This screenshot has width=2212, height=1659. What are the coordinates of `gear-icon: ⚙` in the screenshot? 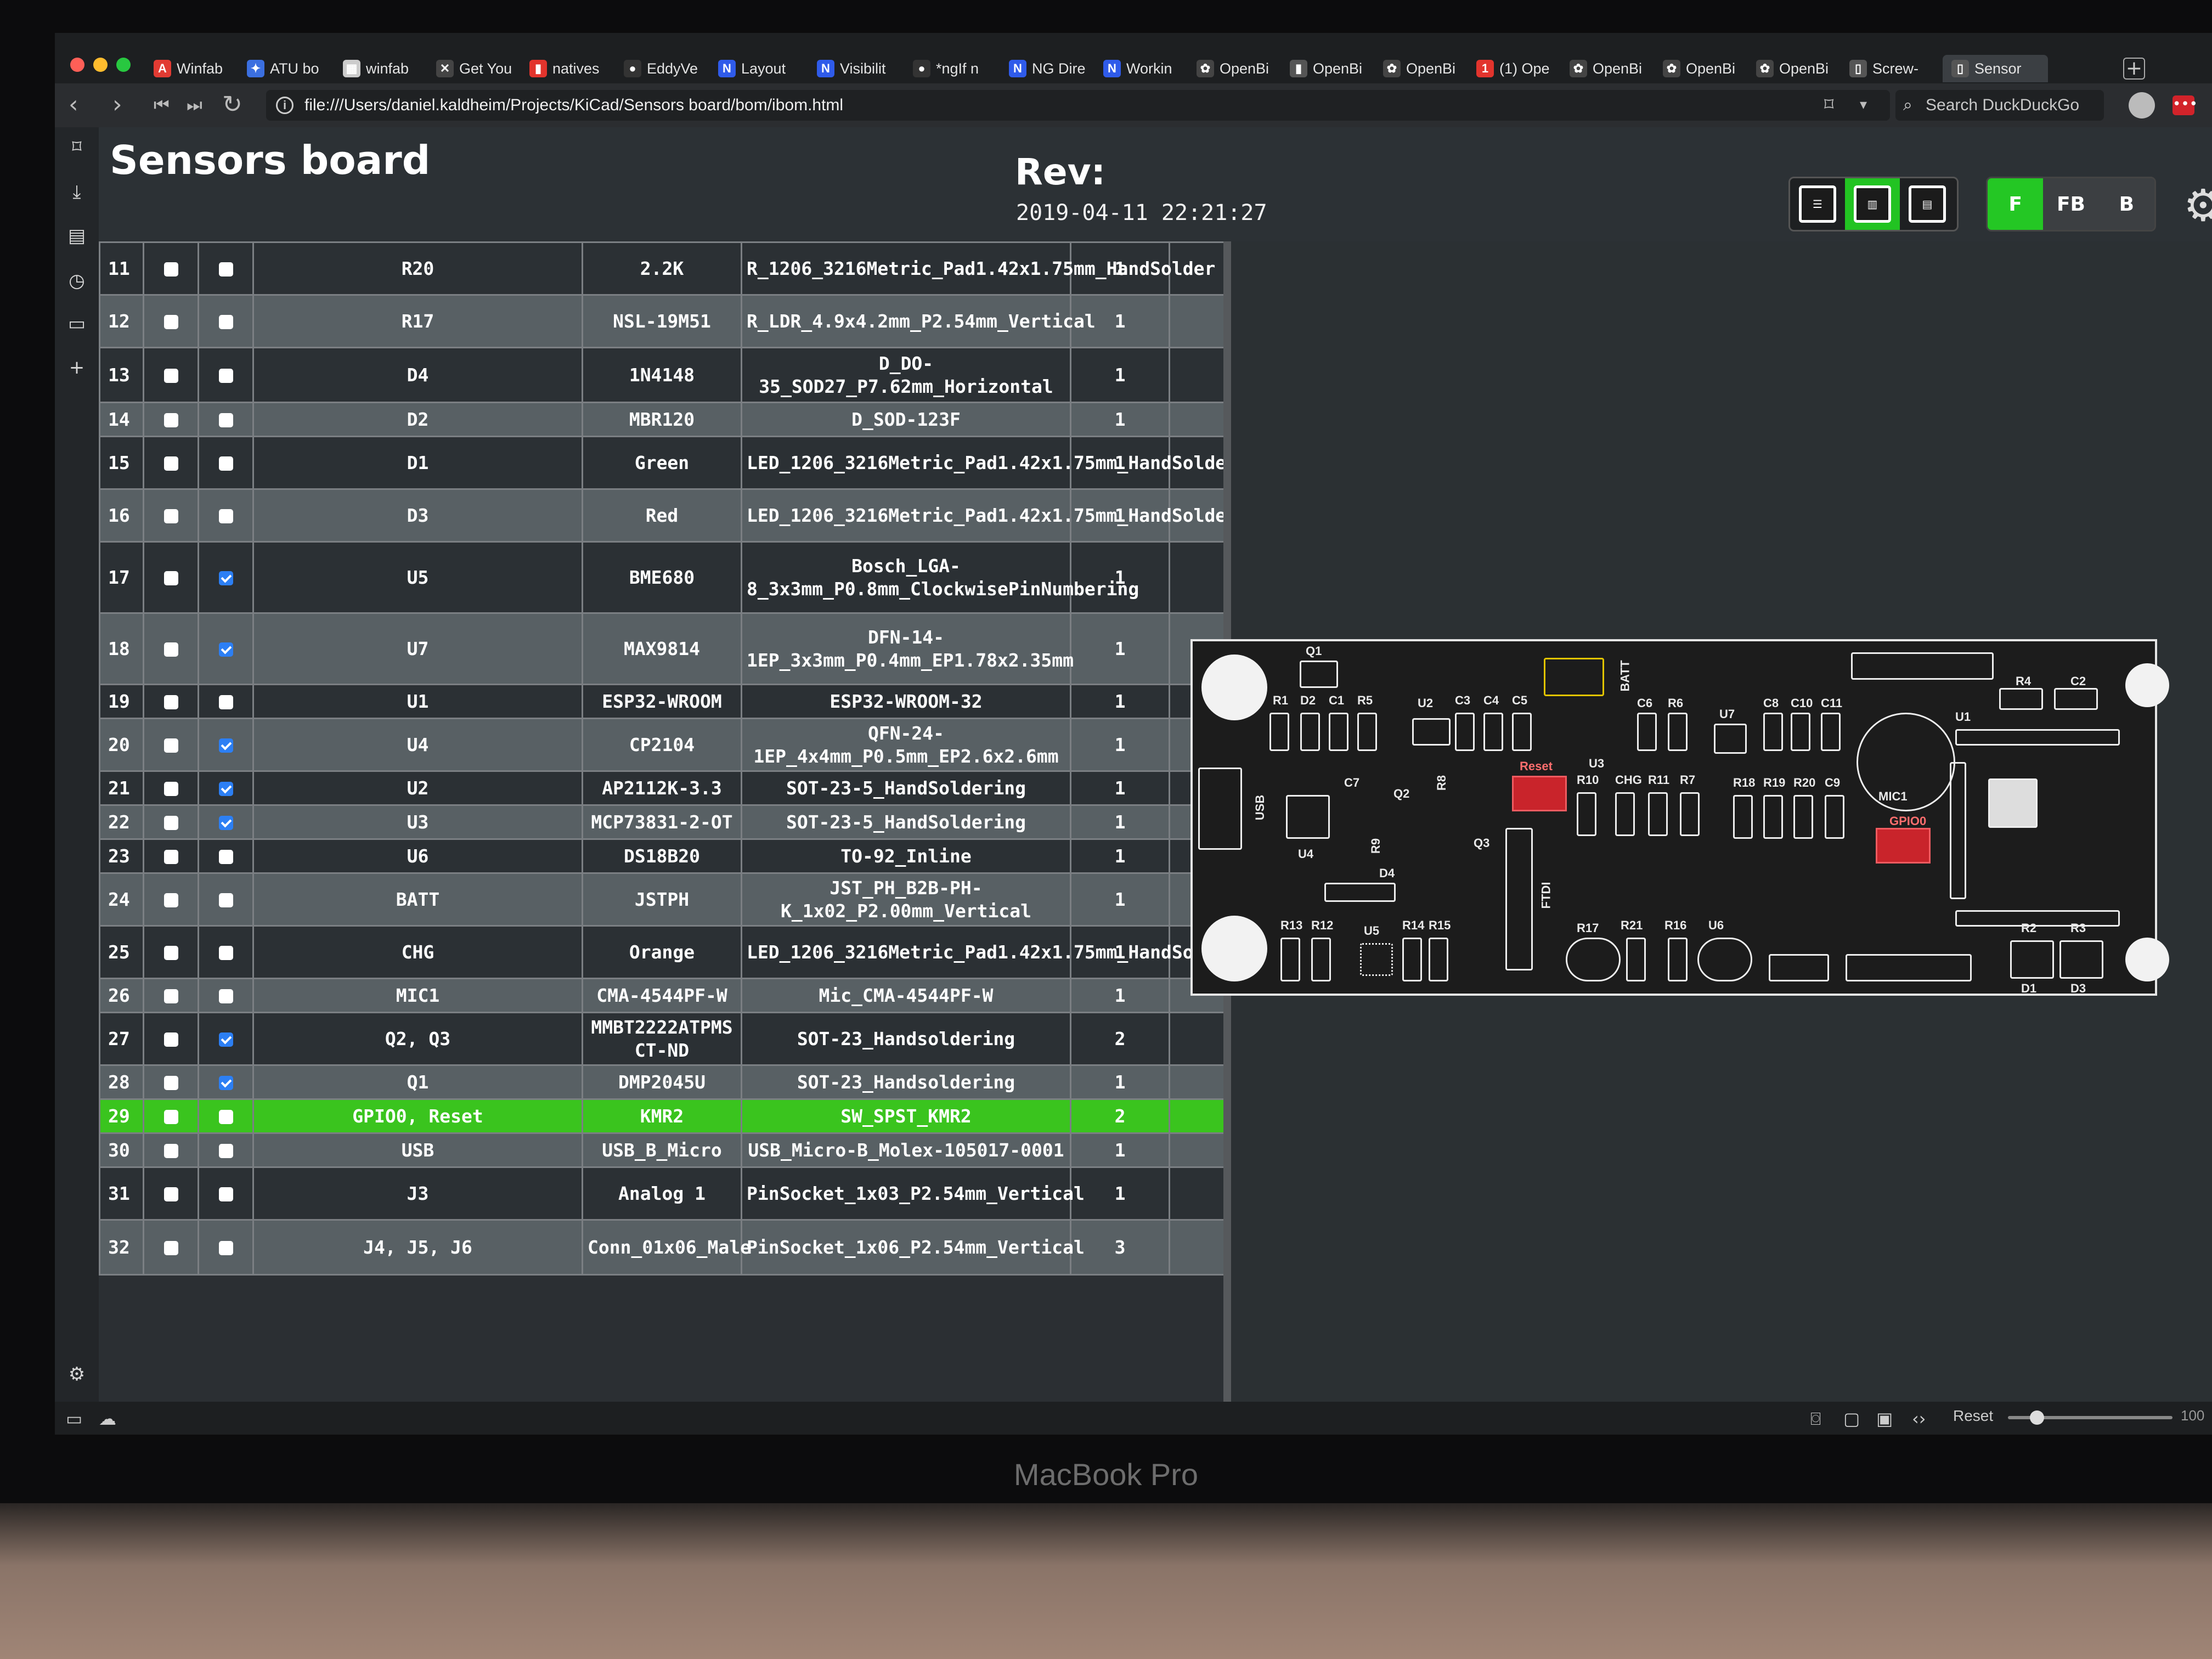 It's located at (2197, 206).